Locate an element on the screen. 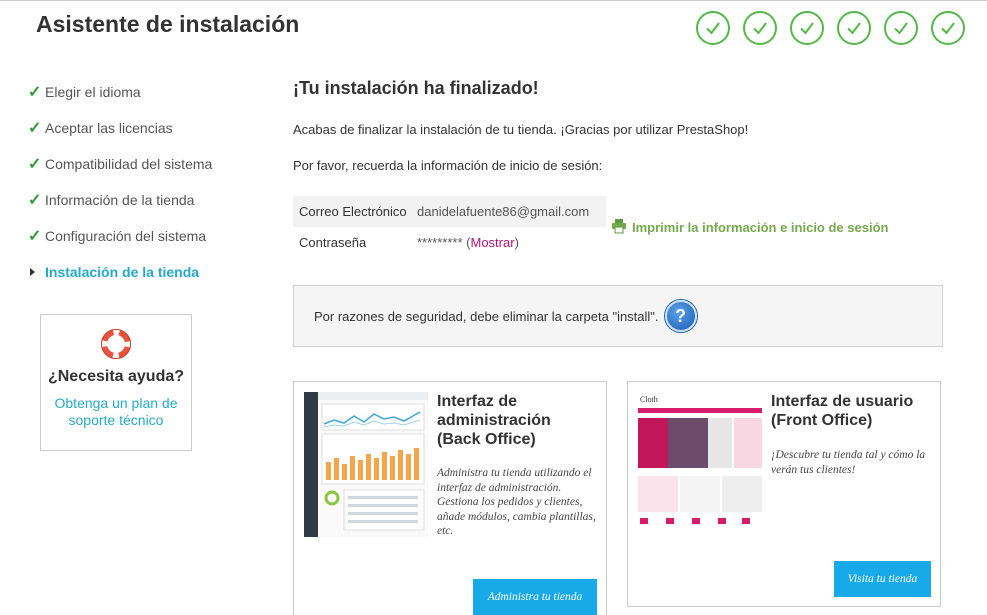  lifebuoy-icon is located at coordinates (116, 344).